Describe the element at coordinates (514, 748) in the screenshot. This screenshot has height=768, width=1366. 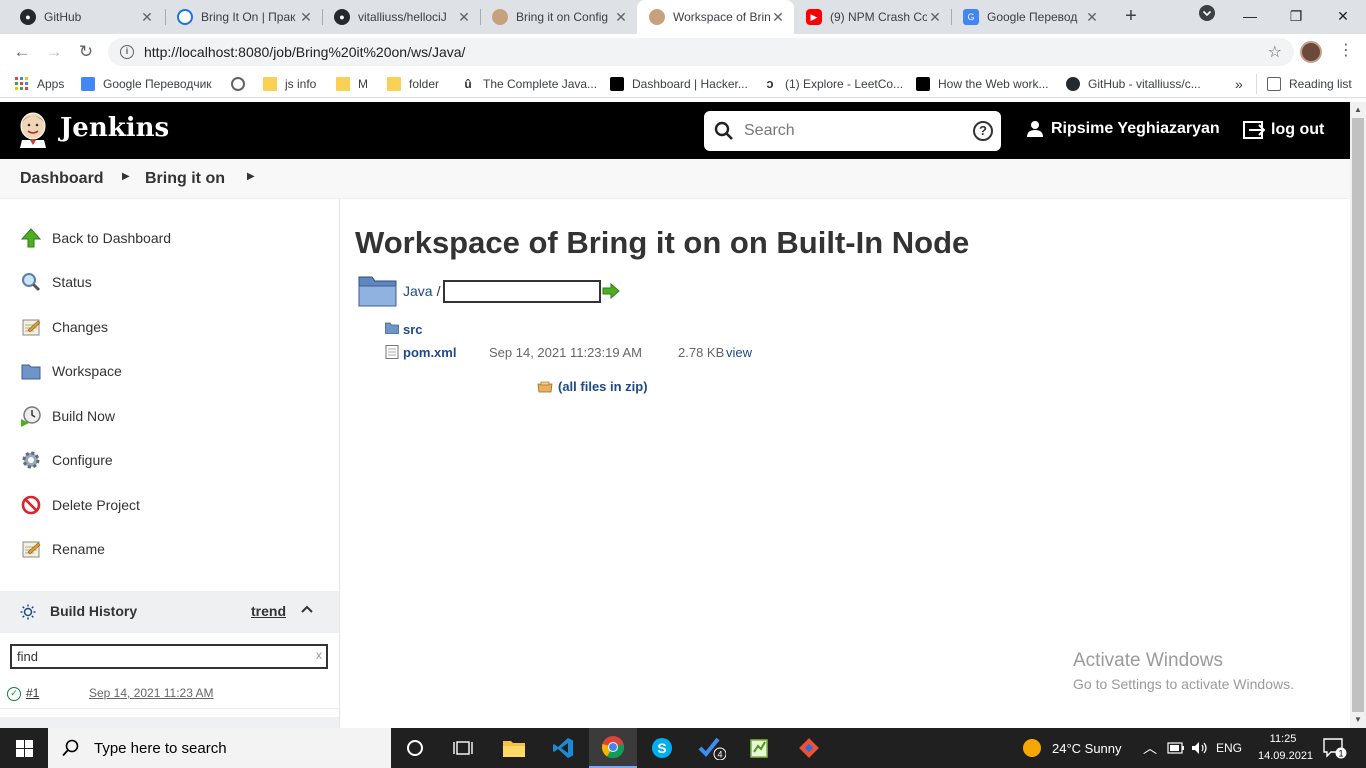
I see `file-explorer-icon` at that location.